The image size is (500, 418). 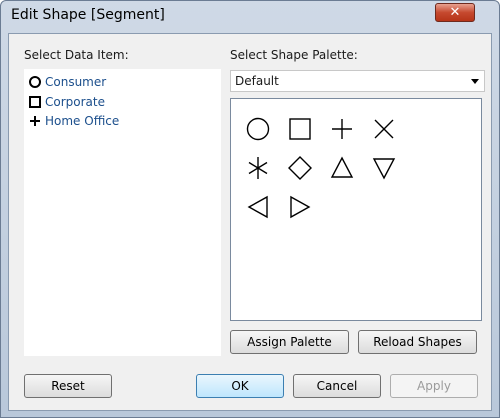 I want to click on data-item-label: Home Office, so click(x=82, y=120).